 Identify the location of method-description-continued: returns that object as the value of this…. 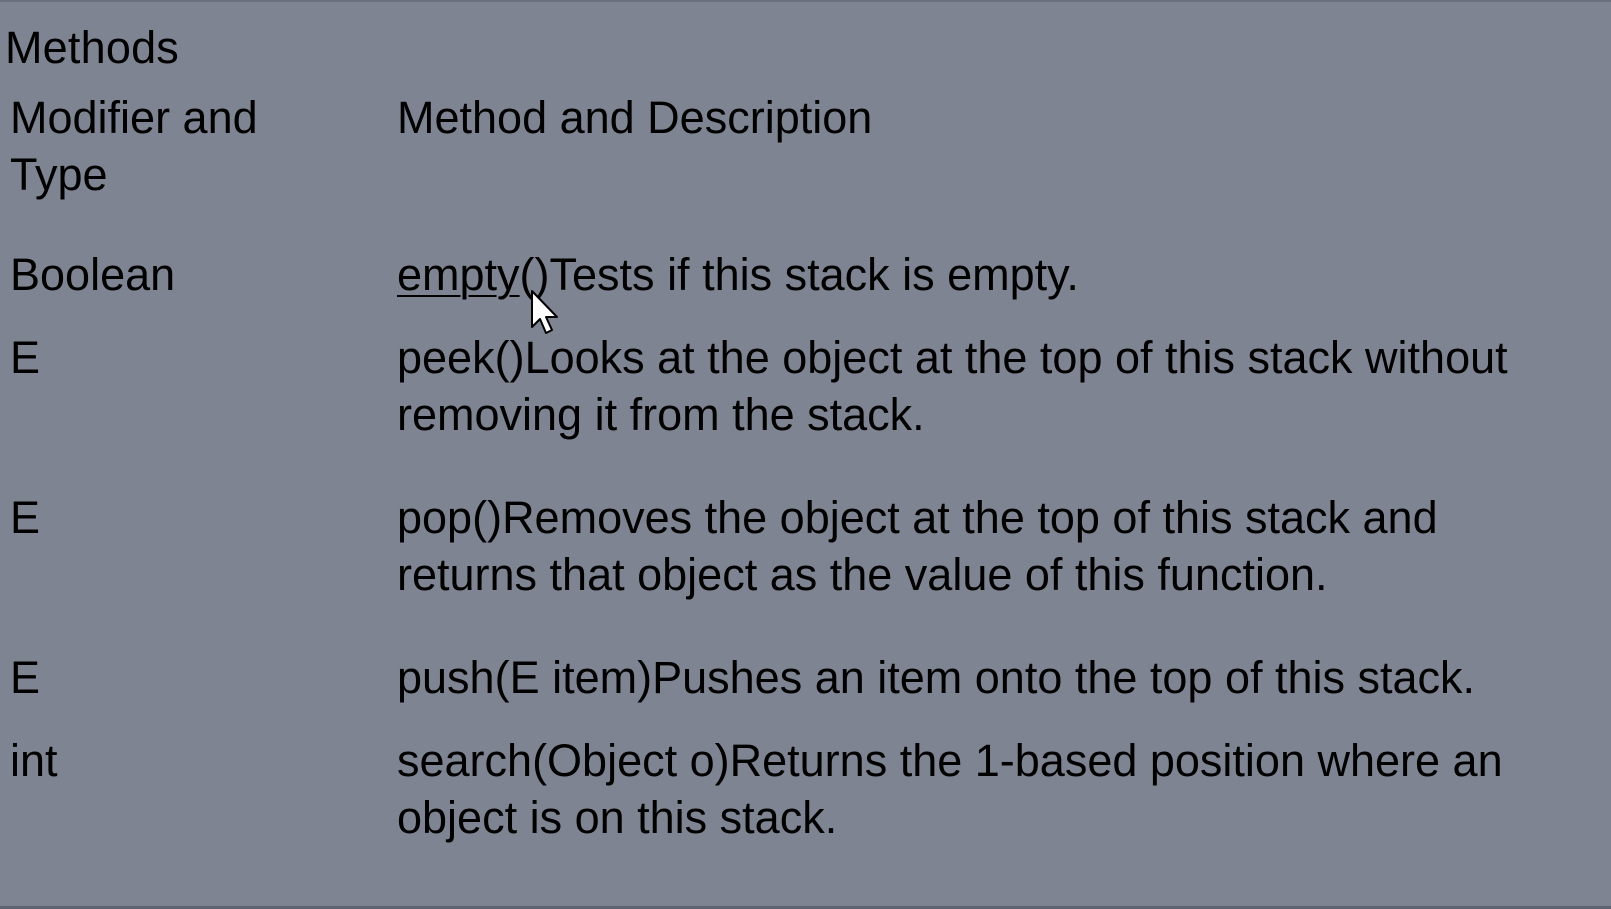
(862, 574).